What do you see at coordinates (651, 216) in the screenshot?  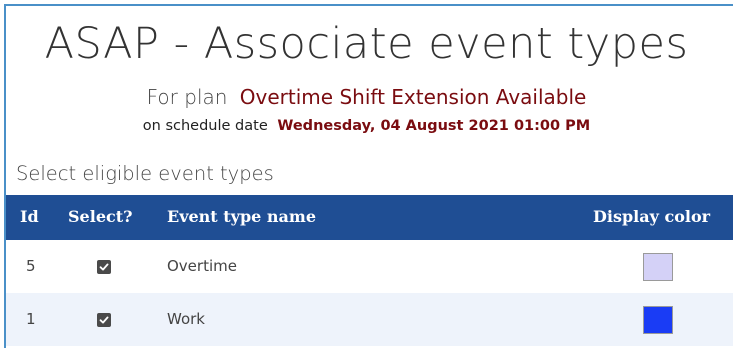 I see `column-header-display-color: Display color` at bounding box center [651, 216].